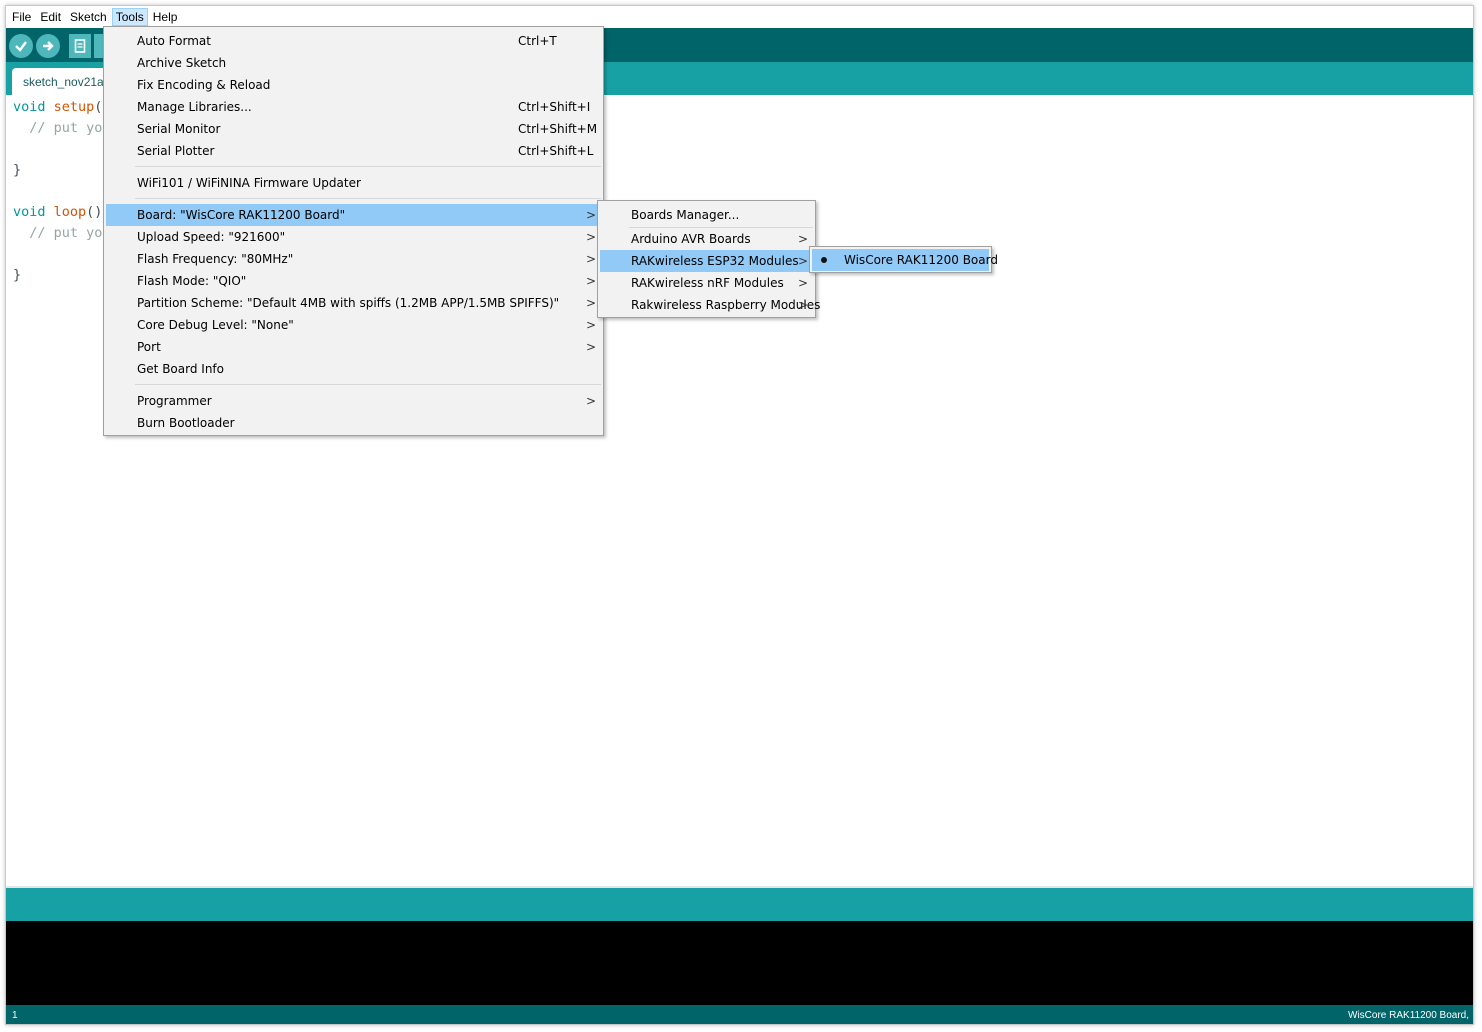 This screenshot has height=1032, width=1482. What do you see at coordinates (353, 347) in the screenshot?
I see `menu-item-port: Port >` at bounding box center [353, 347].